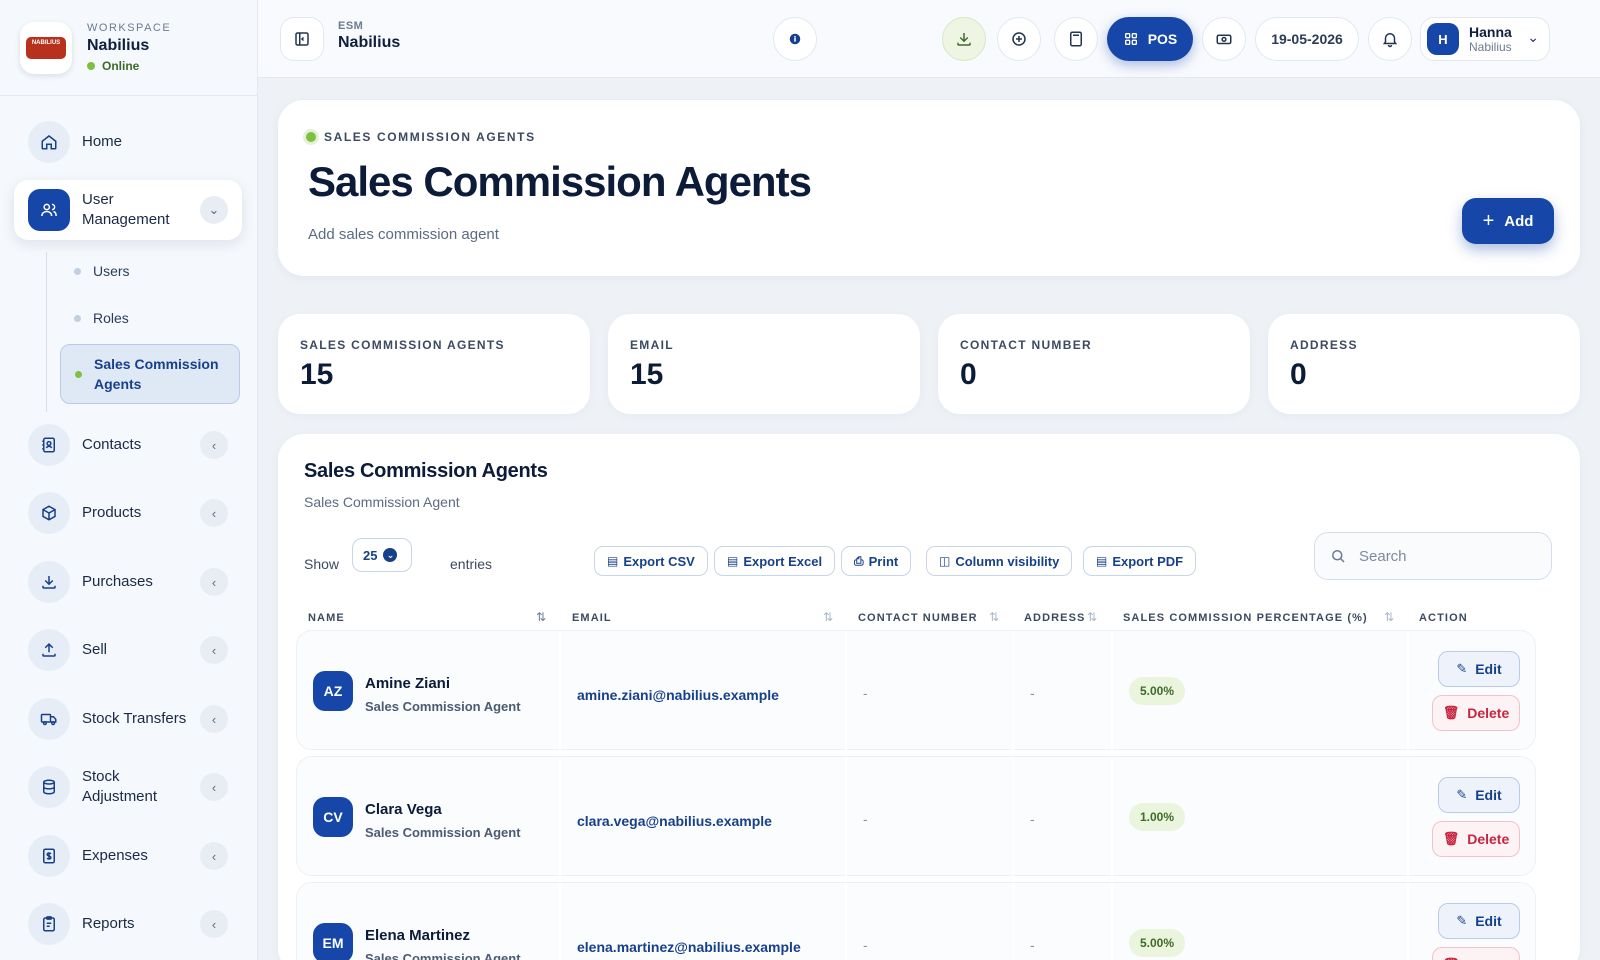 The height and width of the screenshot is (960, 1600). Describe the element at coordinates (121, 66) in the screenshot. I see `status-text: Online` at that location.